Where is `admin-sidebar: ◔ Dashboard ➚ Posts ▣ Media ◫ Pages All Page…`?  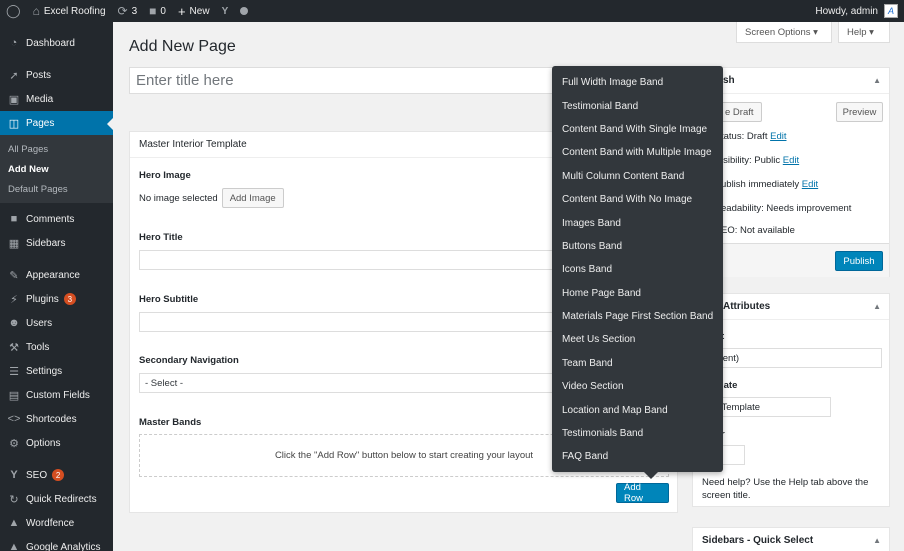
admin-sidebar: ◔ Dashboard ➚ Posts ▣ Media ◫ Pages All Page… is located at coordinates (56, 286).